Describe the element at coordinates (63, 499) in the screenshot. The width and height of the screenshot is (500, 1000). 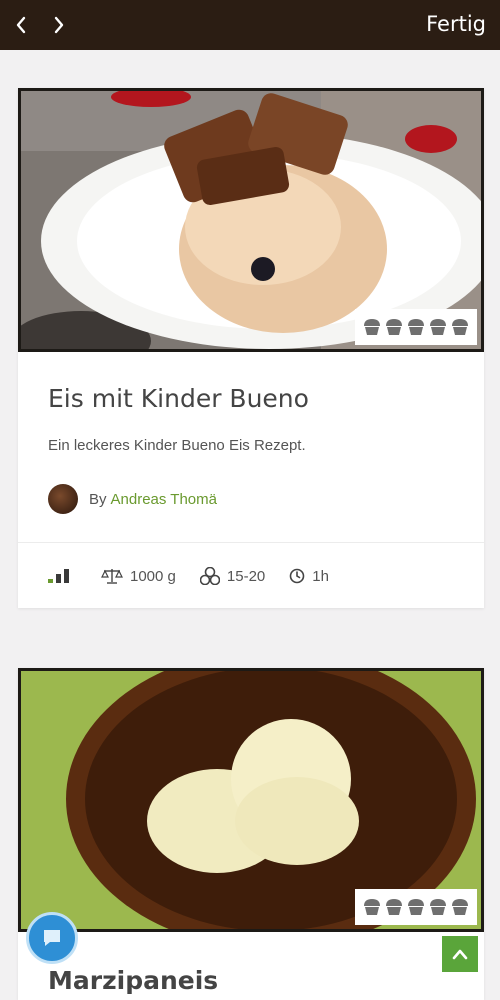
I see `avatar` at that location.